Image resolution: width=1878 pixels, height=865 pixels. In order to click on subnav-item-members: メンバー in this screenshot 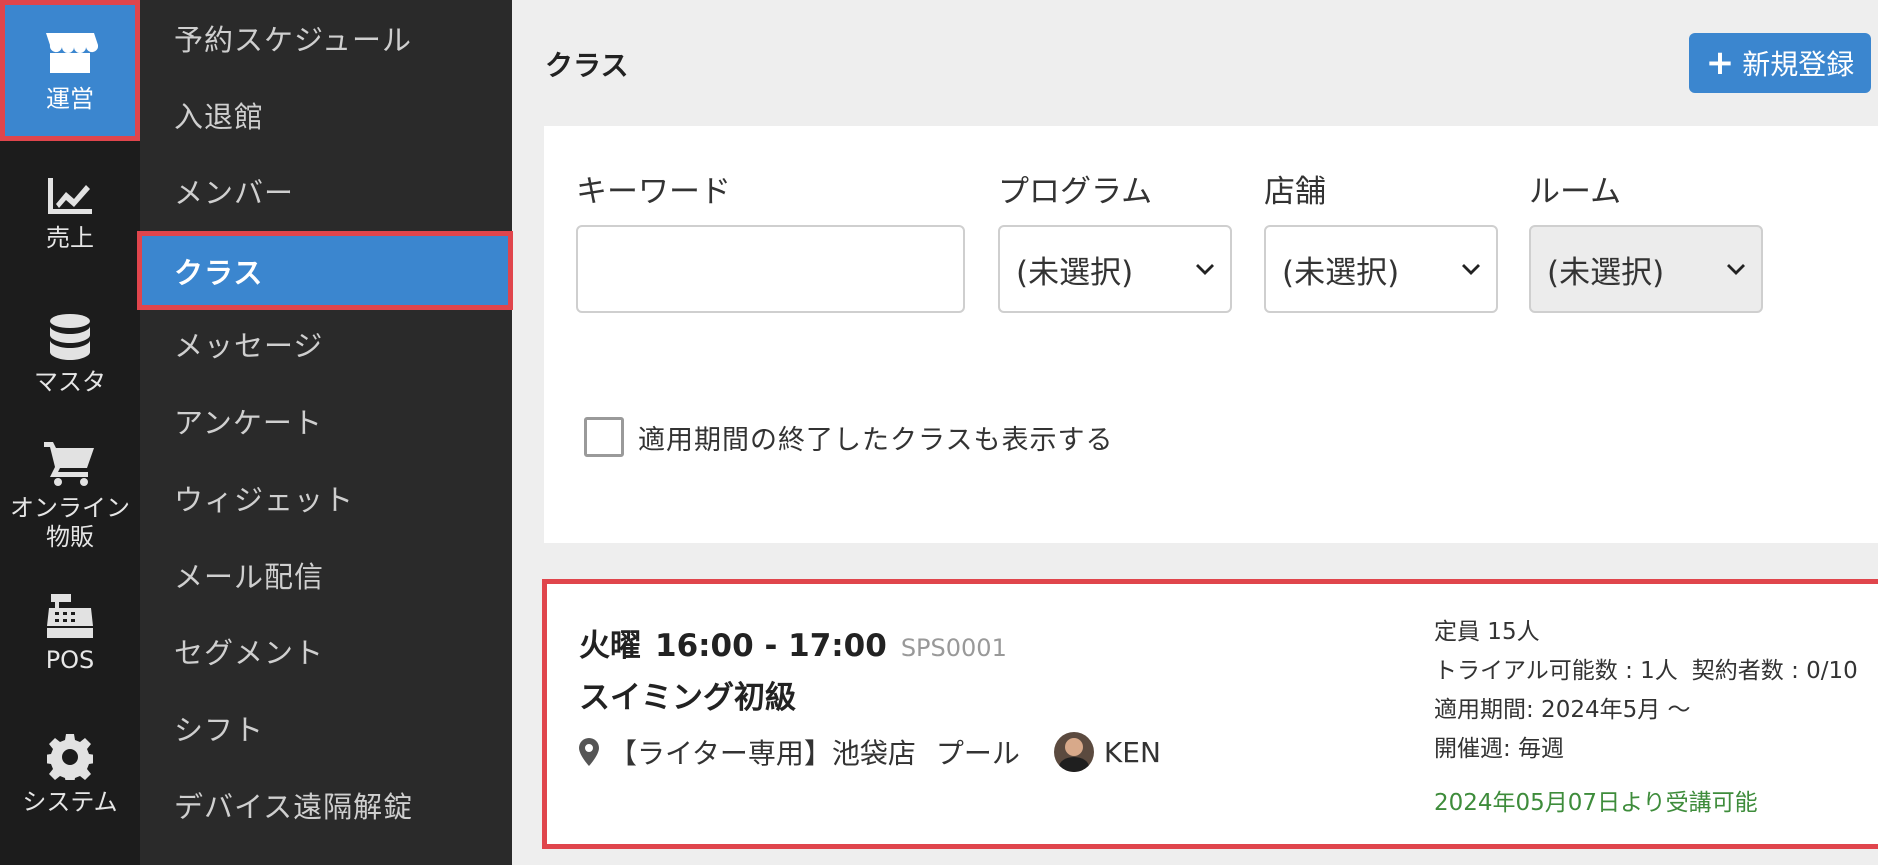, I will do `click(326, 191)`.